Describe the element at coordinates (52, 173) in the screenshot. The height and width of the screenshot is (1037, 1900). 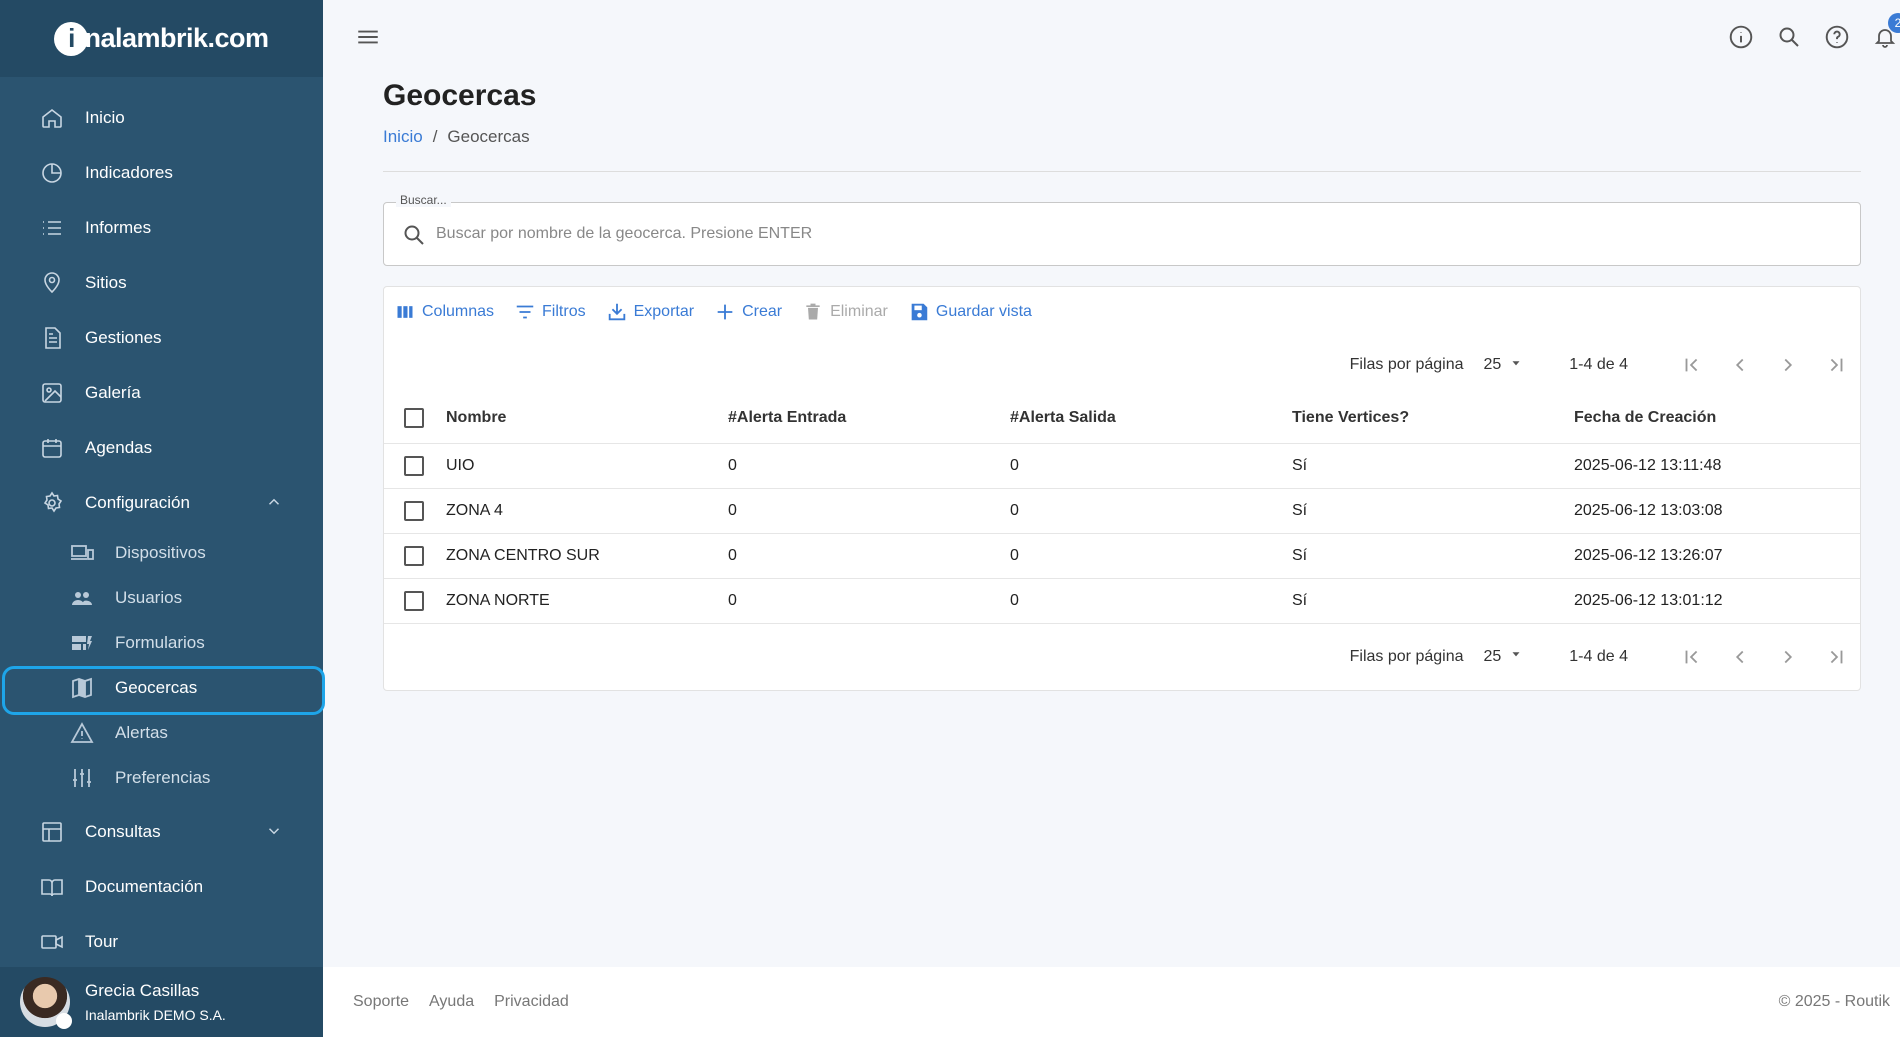
I see `pie-chart-icon` at that location.